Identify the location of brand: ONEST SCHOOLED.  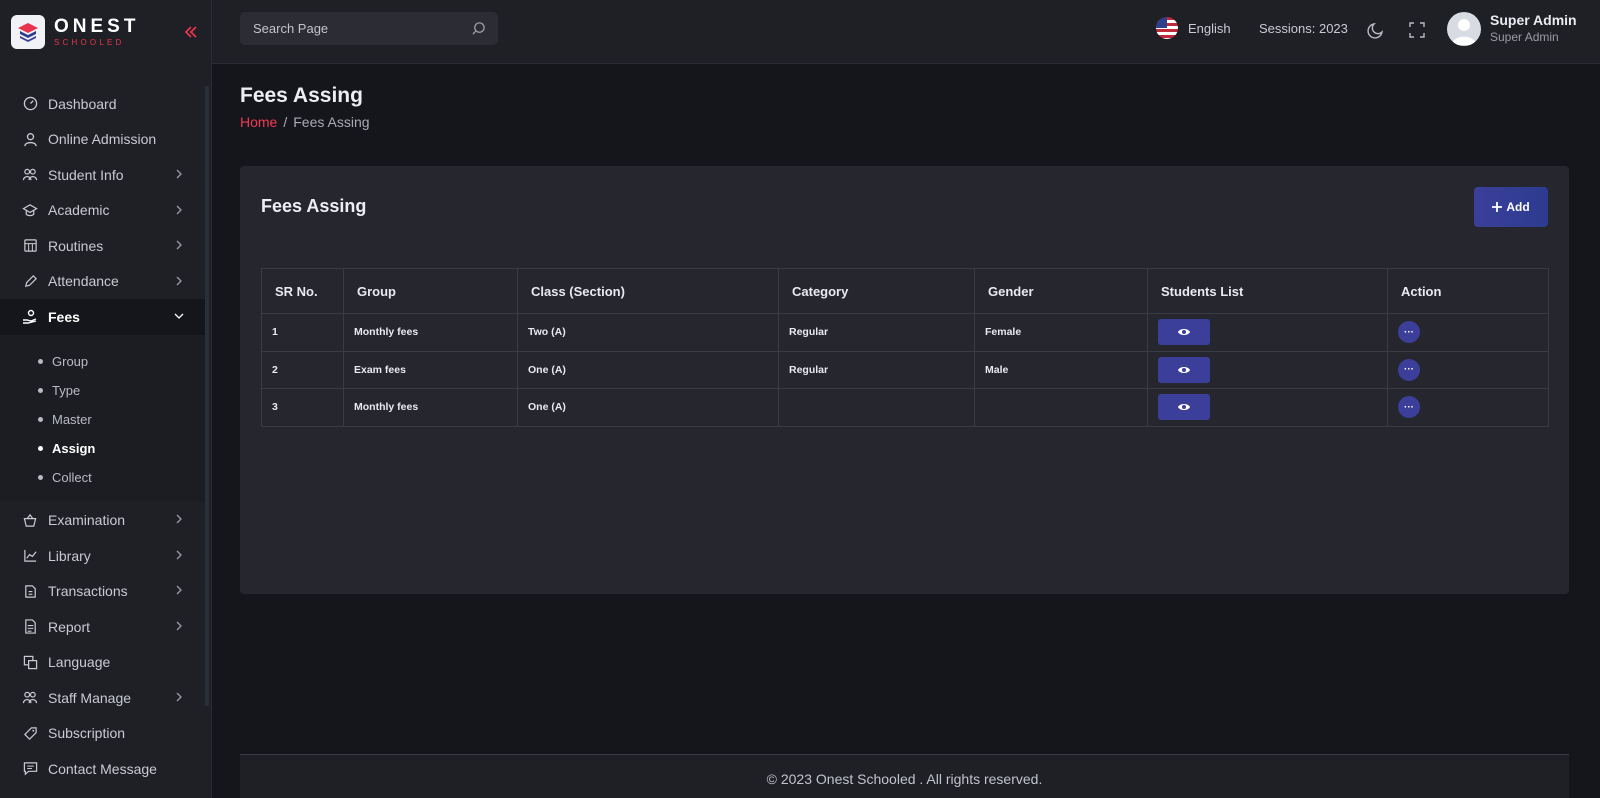
(105, 32).